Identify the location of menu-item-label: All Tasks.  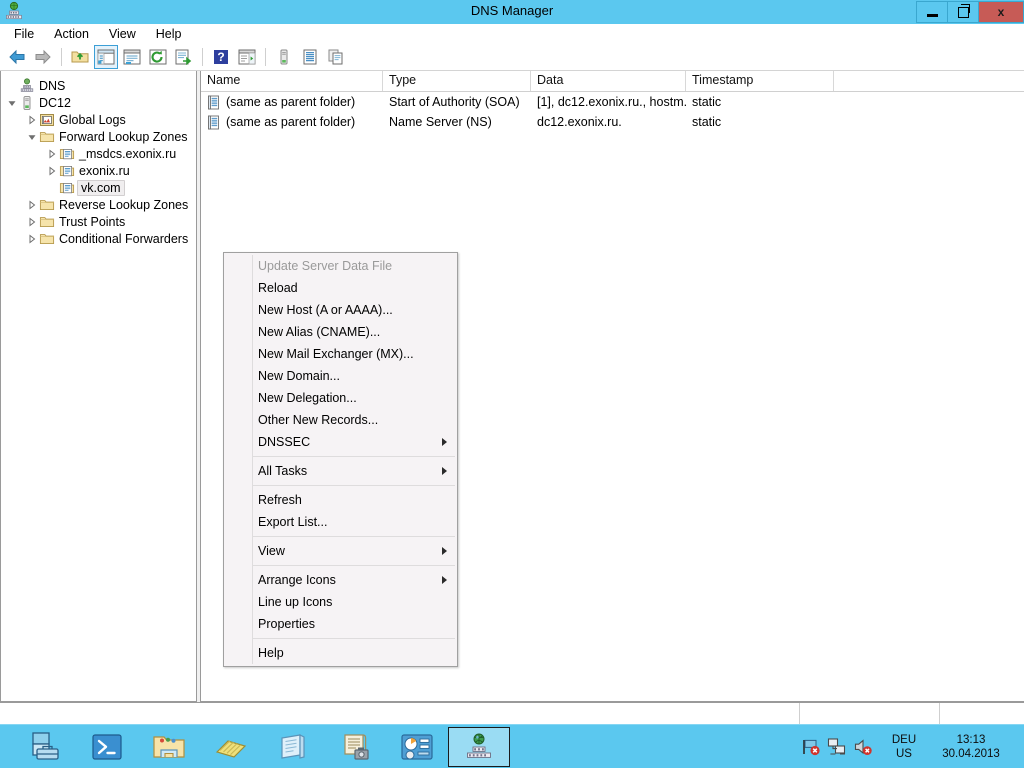
(283, 471).